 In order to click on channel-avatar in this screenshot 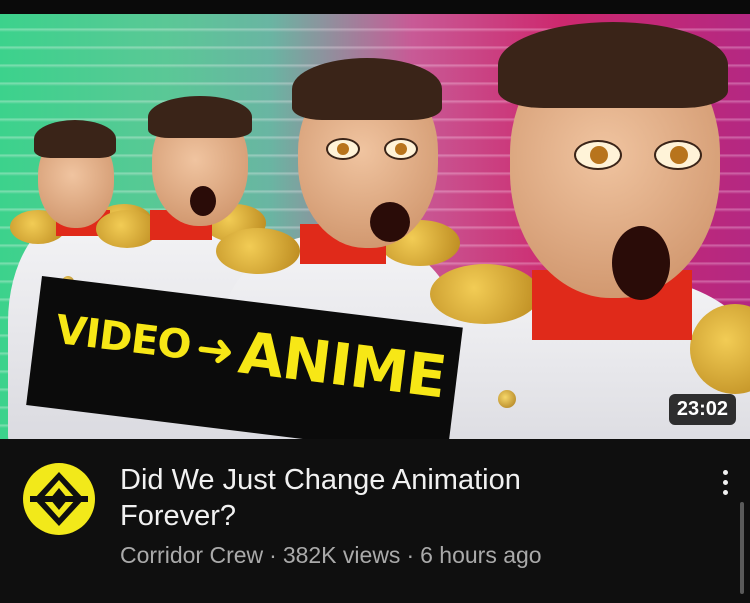, I will do `click(59, 499)`.